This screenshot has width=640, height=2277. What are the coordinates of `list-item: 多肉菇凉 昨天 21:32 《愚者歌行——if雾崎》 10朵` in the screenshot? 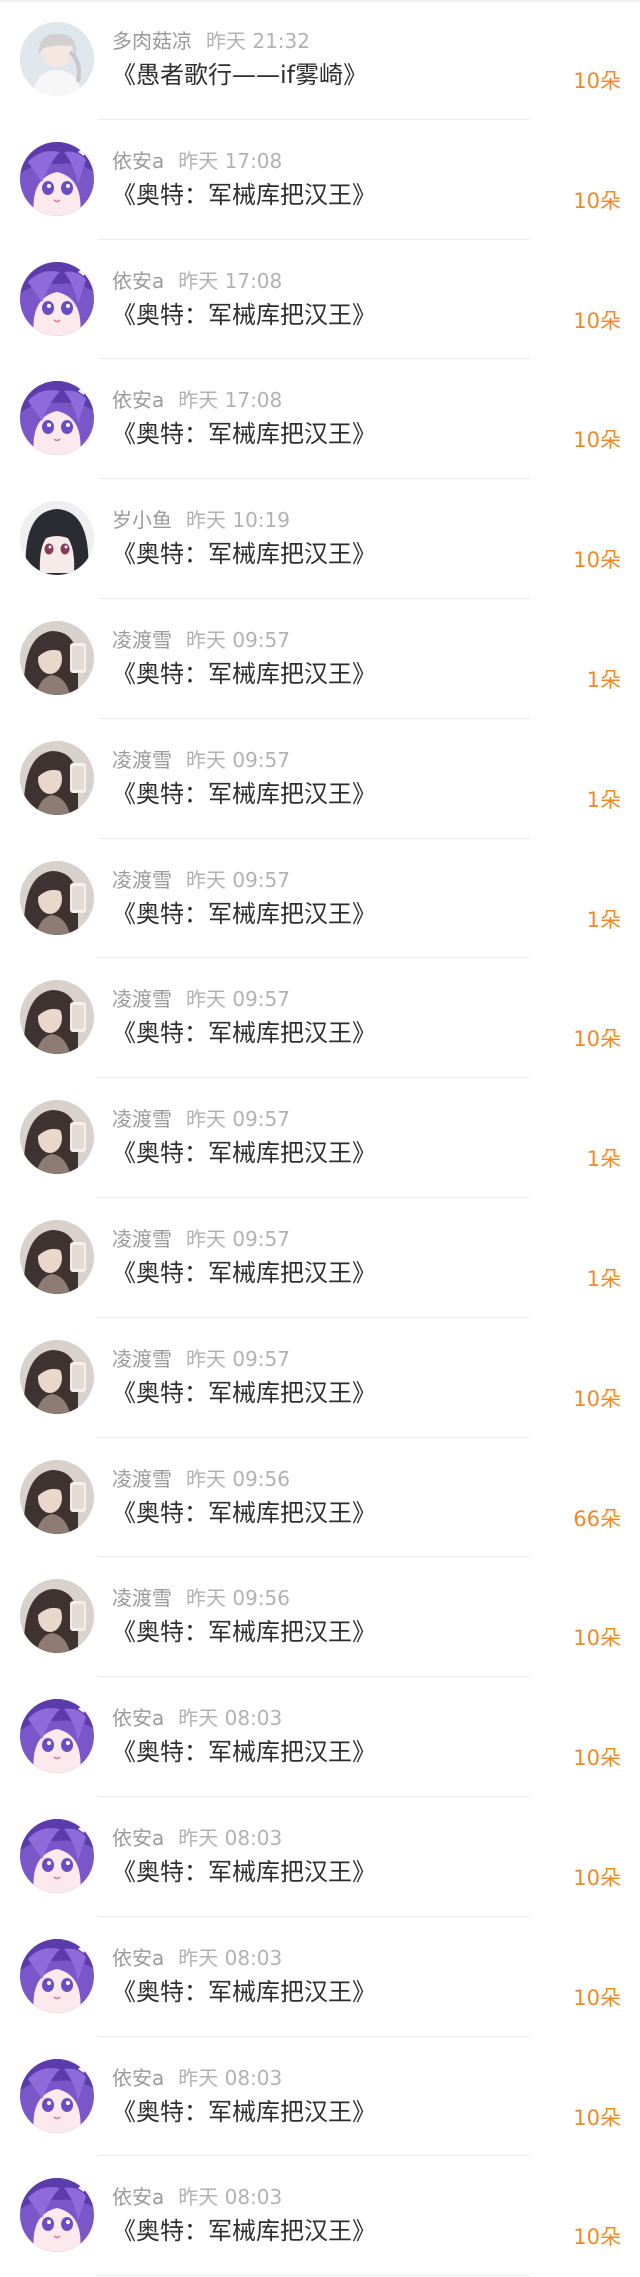 It's located at (320, 60).